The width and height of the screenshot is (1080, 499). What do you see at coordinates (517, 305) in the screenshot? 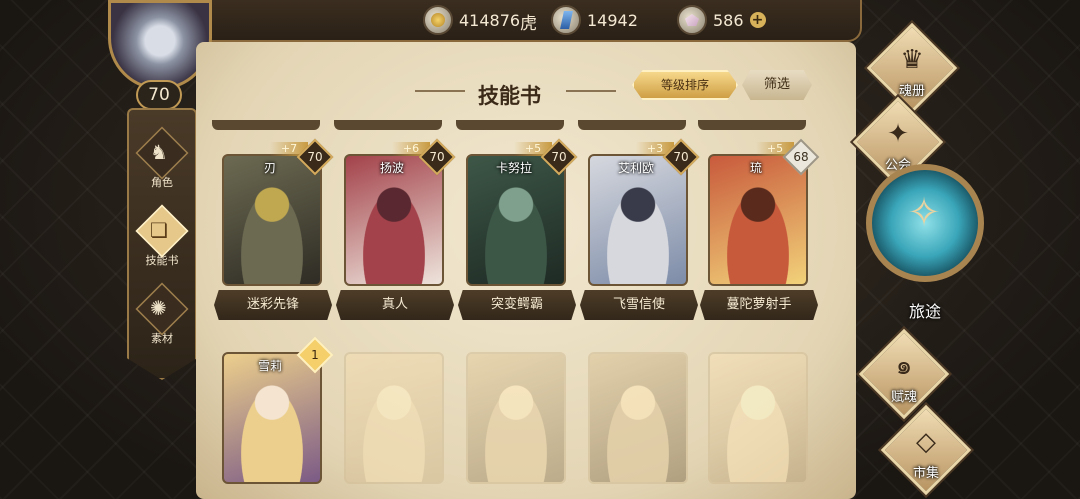
I see `card-title-bar: 突变鳄霸` at bounding box center [517, 305].